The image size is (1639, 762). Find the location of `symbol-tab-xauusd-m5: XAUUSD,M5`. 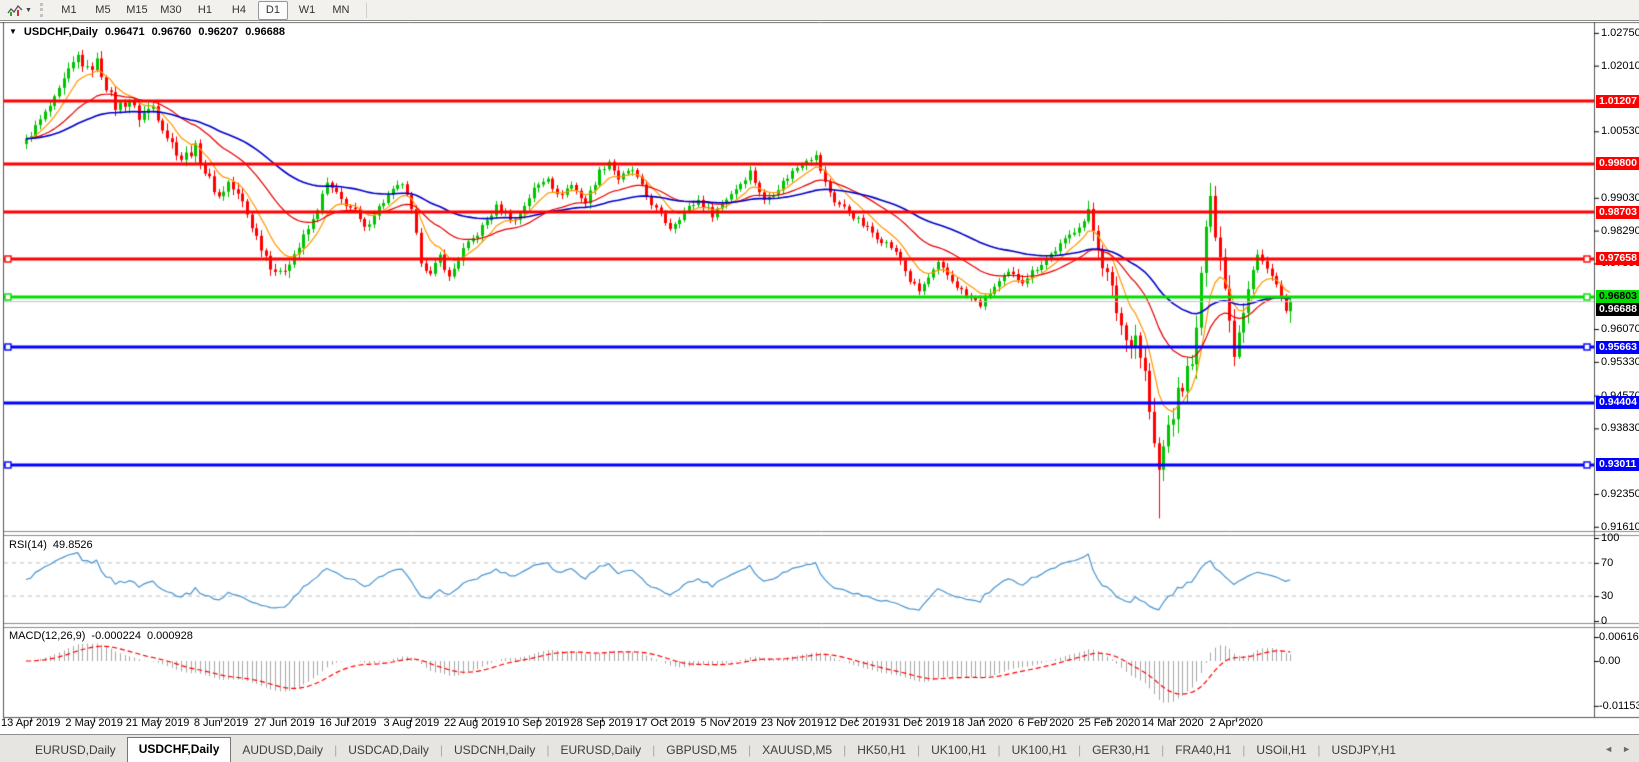

symbol-tab-xauusd-m5: XAUUSD,M5 is located at coordinates (797, 750).